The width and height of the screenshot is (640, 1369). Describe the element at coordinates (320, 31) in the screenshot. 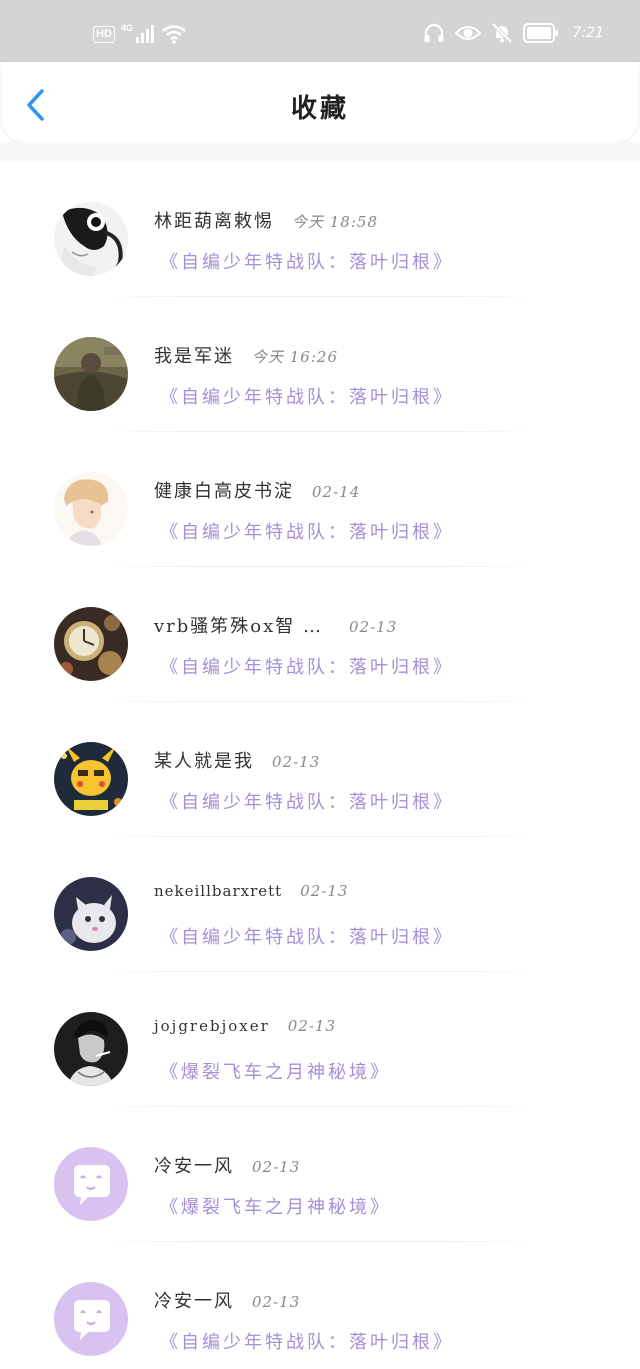

I see `status-bar: HD 4G 7:21` at that location.